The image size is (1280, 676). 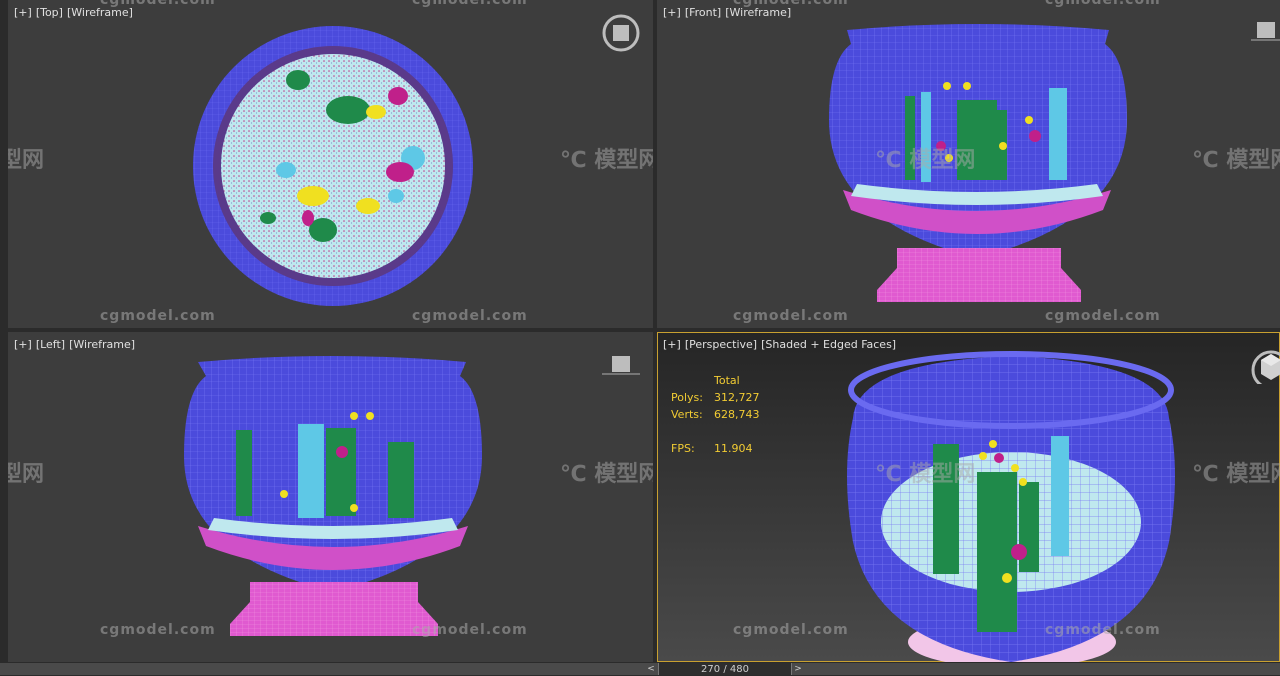 I want to click on viewcube-front-icon, so click(x=1265, y=30).